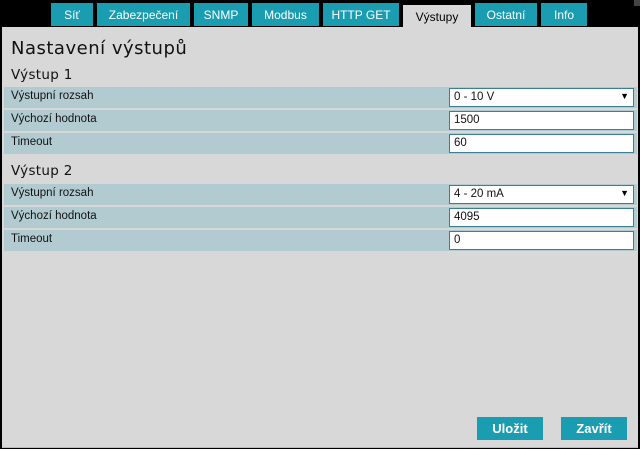  What do you see at coordinates (541, 120) in the screenshot?
I see `output-1-default-input: 1500` at bounding box center [541, 120].